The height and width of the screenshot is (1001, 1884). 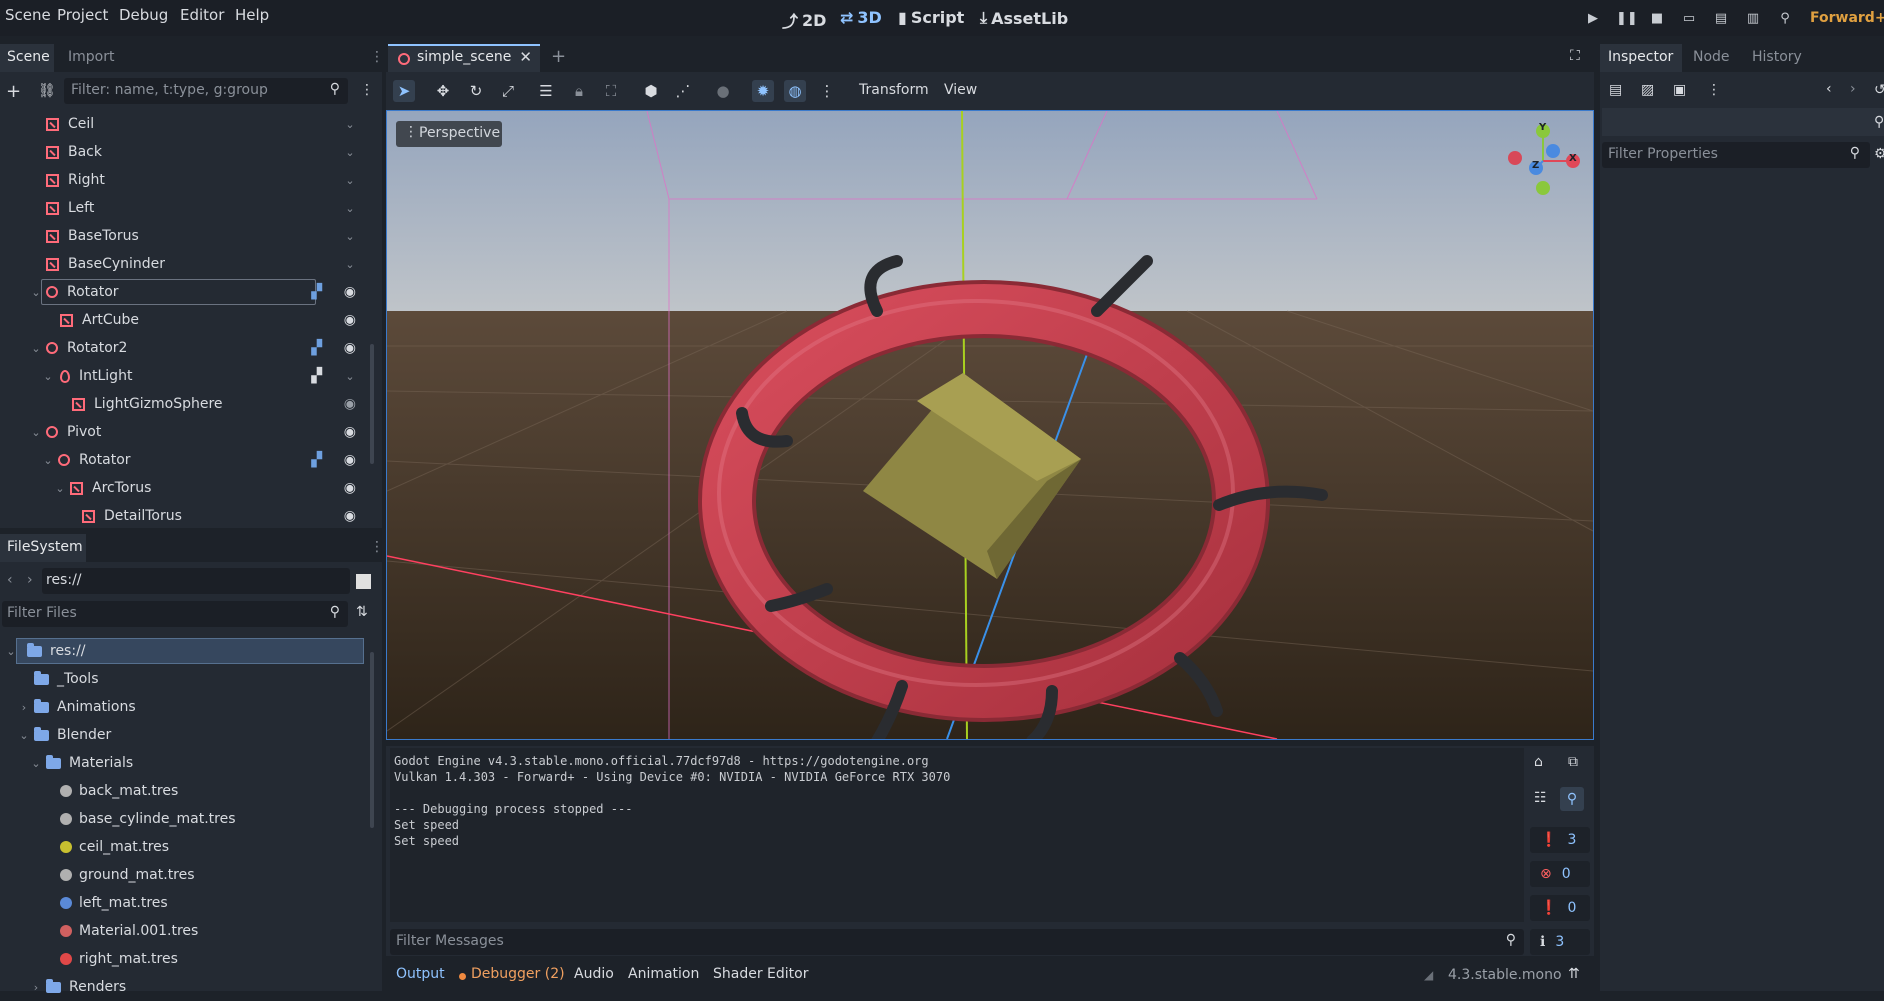 What do you see at coordinates (1785, 19) in the screenshot?
I see `movie-maker-icon: ⚲` at bounding box center [1785, 19].